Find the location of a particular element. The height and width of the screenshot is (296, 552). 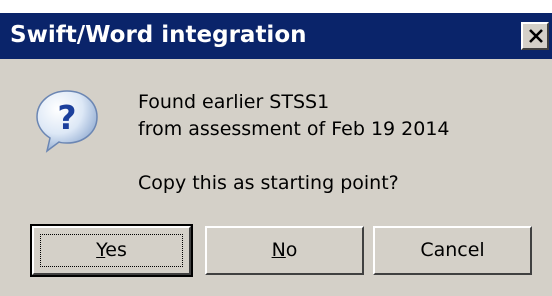

yes-mnemonic: Y is located at coordinates (101, 250).